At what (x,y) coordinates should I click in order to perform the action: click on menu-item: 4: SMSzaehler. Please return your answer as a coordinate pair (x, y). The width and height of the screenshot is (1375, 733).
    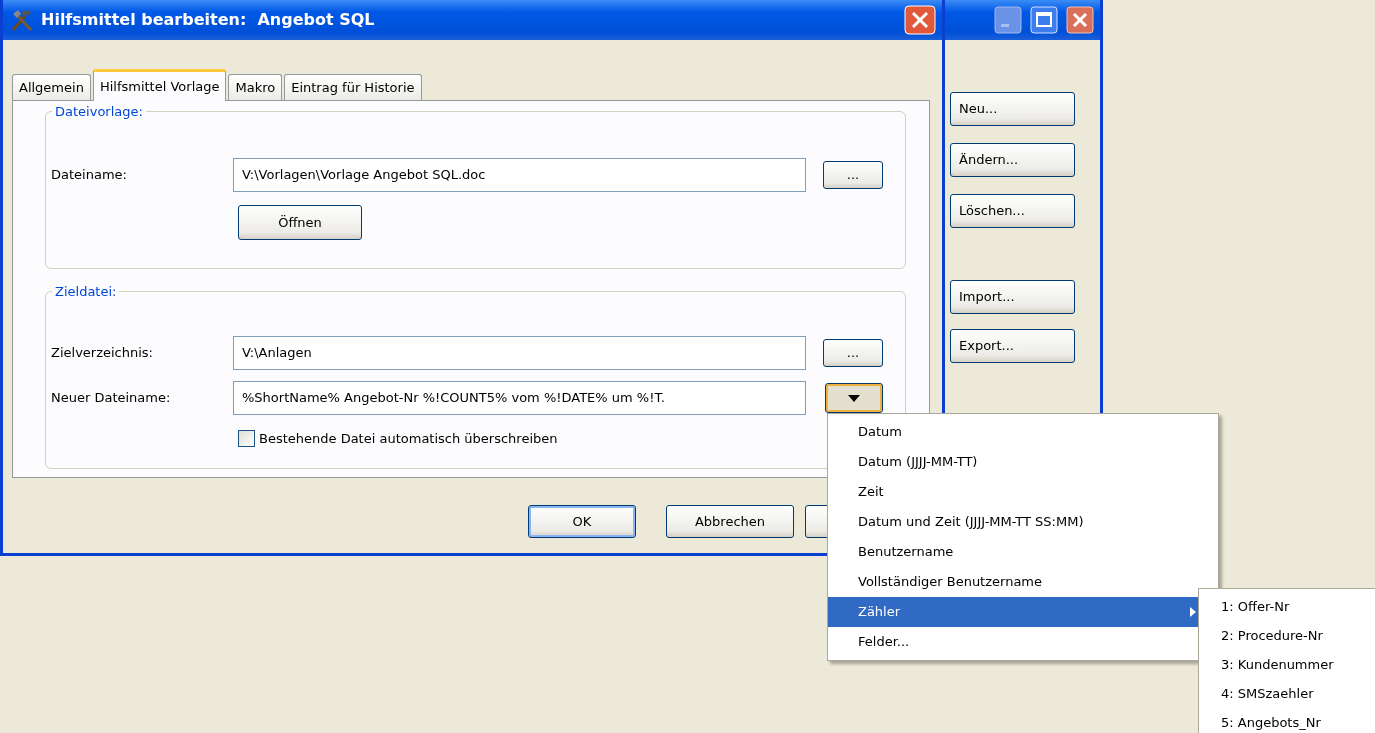
    Looking at the image, I should click on (1287, 693).